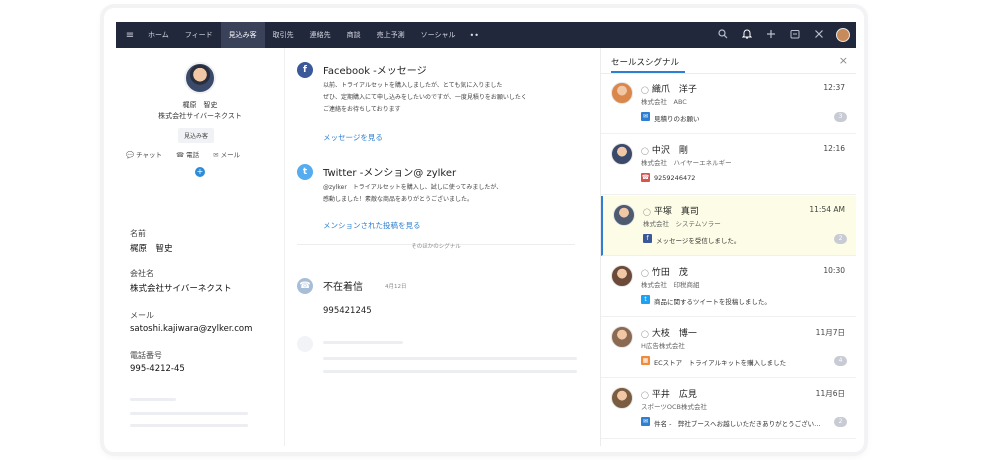 Image resolution: width=1000 pixels, height=460 pixels. Describe the element at coordinates (712, 302) in the screenshot. I see `signal-message: 商品に関するツイートを投稿しました。` at that location.